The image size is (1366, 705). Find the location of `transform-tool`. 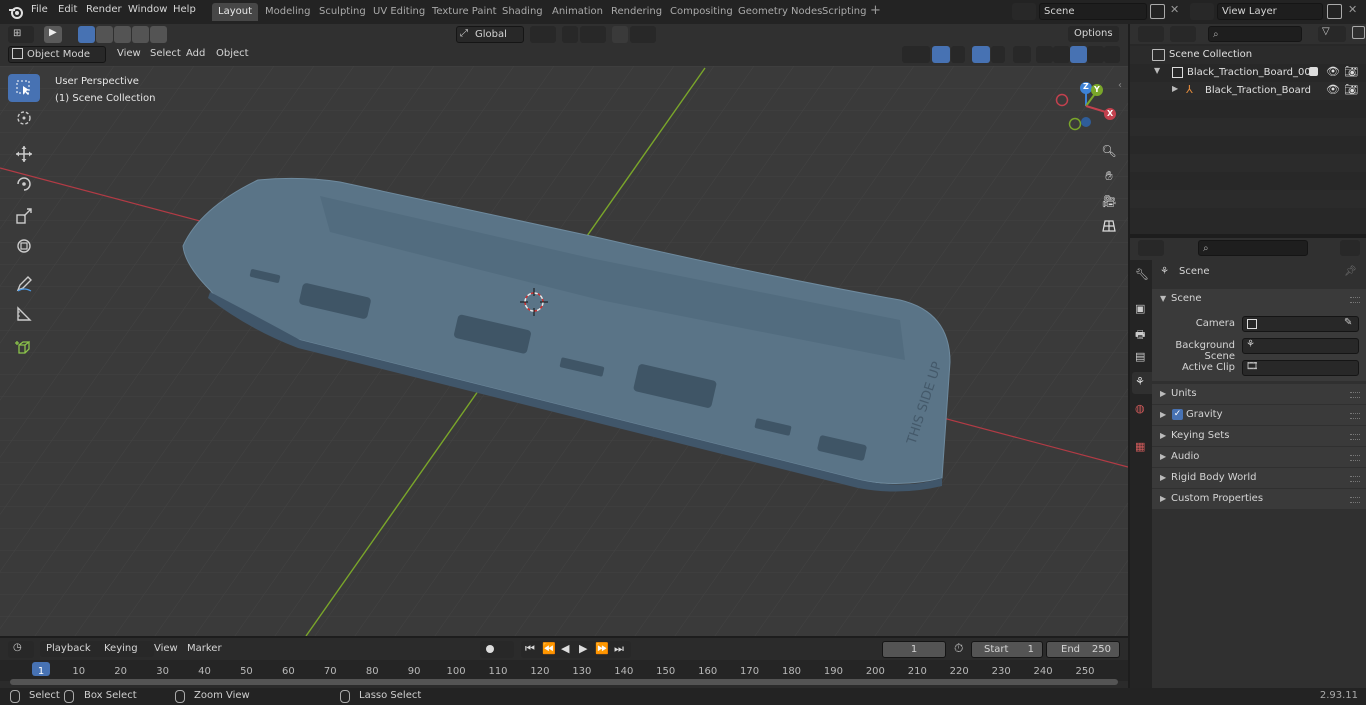

transform-tool is located at coordinates (24, 246).